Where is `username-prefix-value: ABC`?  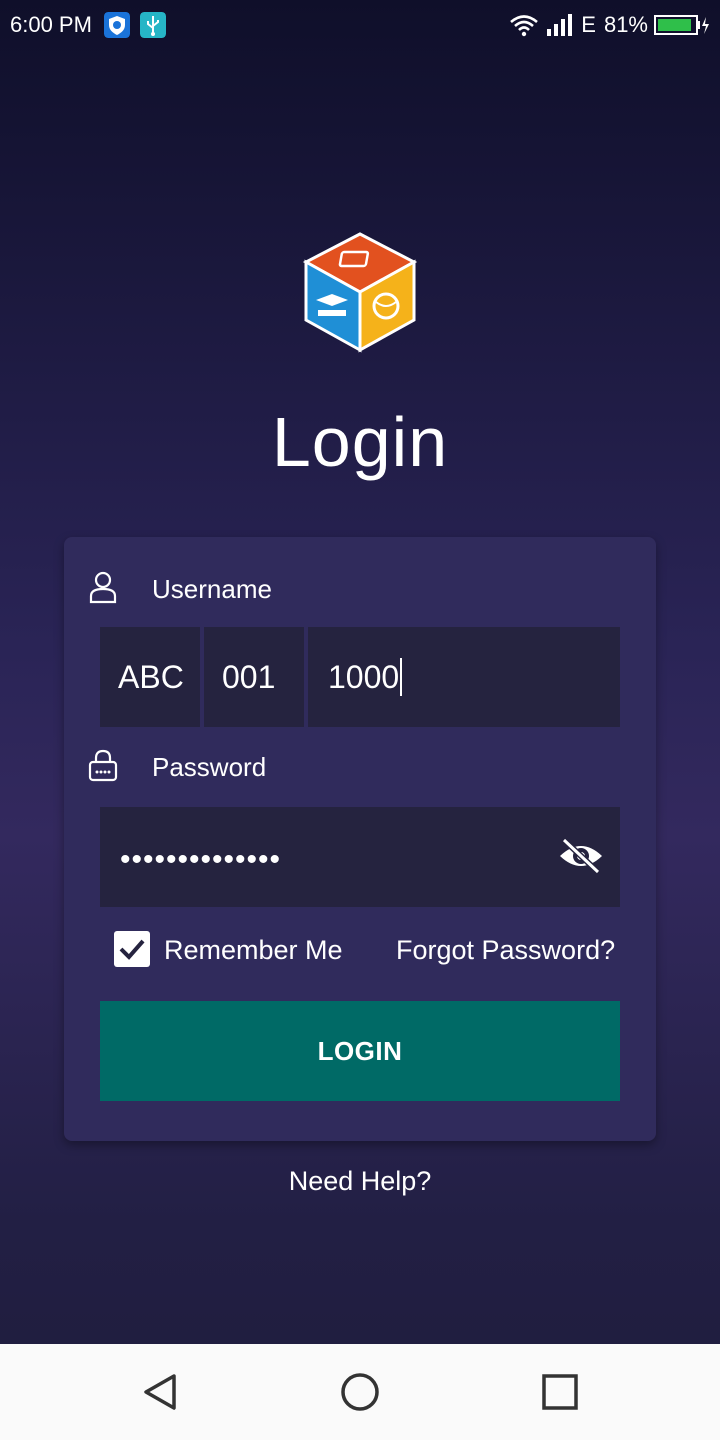 username-prefix-value: ABC is located at coordinates (151, 676).